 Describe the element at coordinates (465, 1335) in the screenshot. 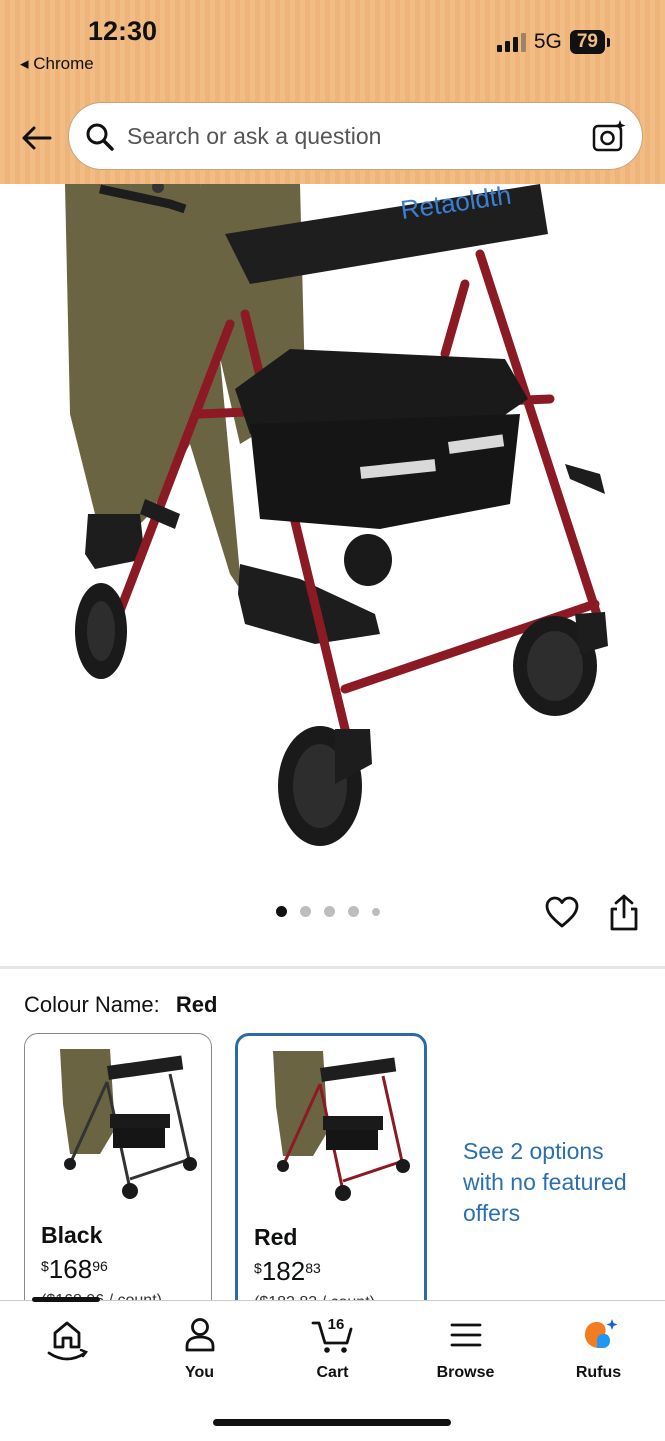

I see `menu-icon` at that location.